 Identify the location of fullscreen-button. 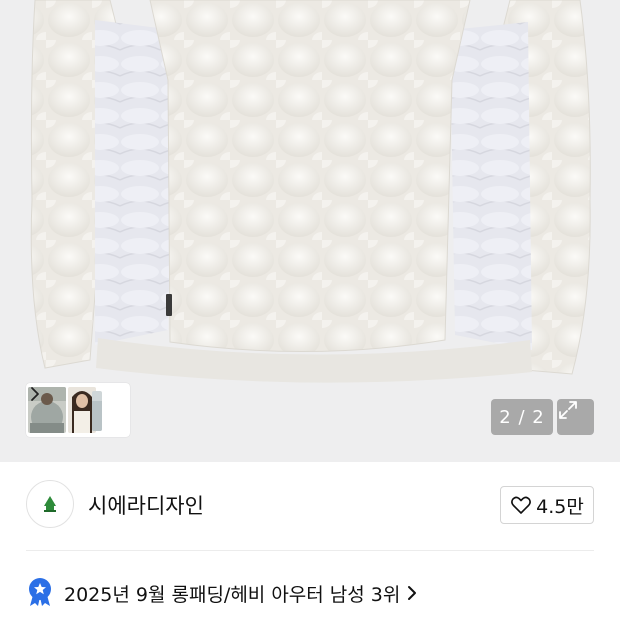
(575, 417).